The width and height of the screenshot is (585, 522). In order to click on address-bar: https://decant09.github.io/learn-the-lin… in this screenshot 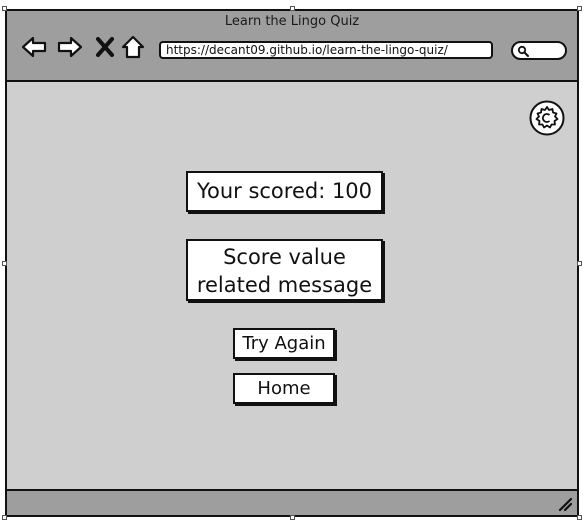, I will do `click(326, 50)`.